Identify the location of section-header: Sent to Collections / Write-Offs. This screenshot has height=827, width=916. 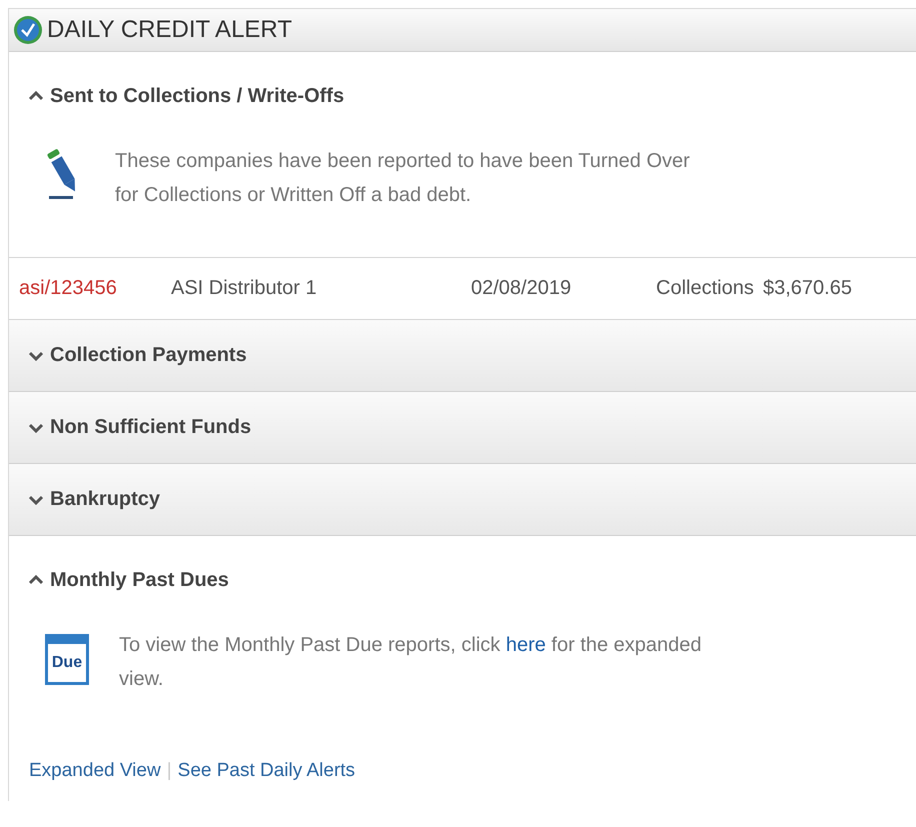
(462, 88).